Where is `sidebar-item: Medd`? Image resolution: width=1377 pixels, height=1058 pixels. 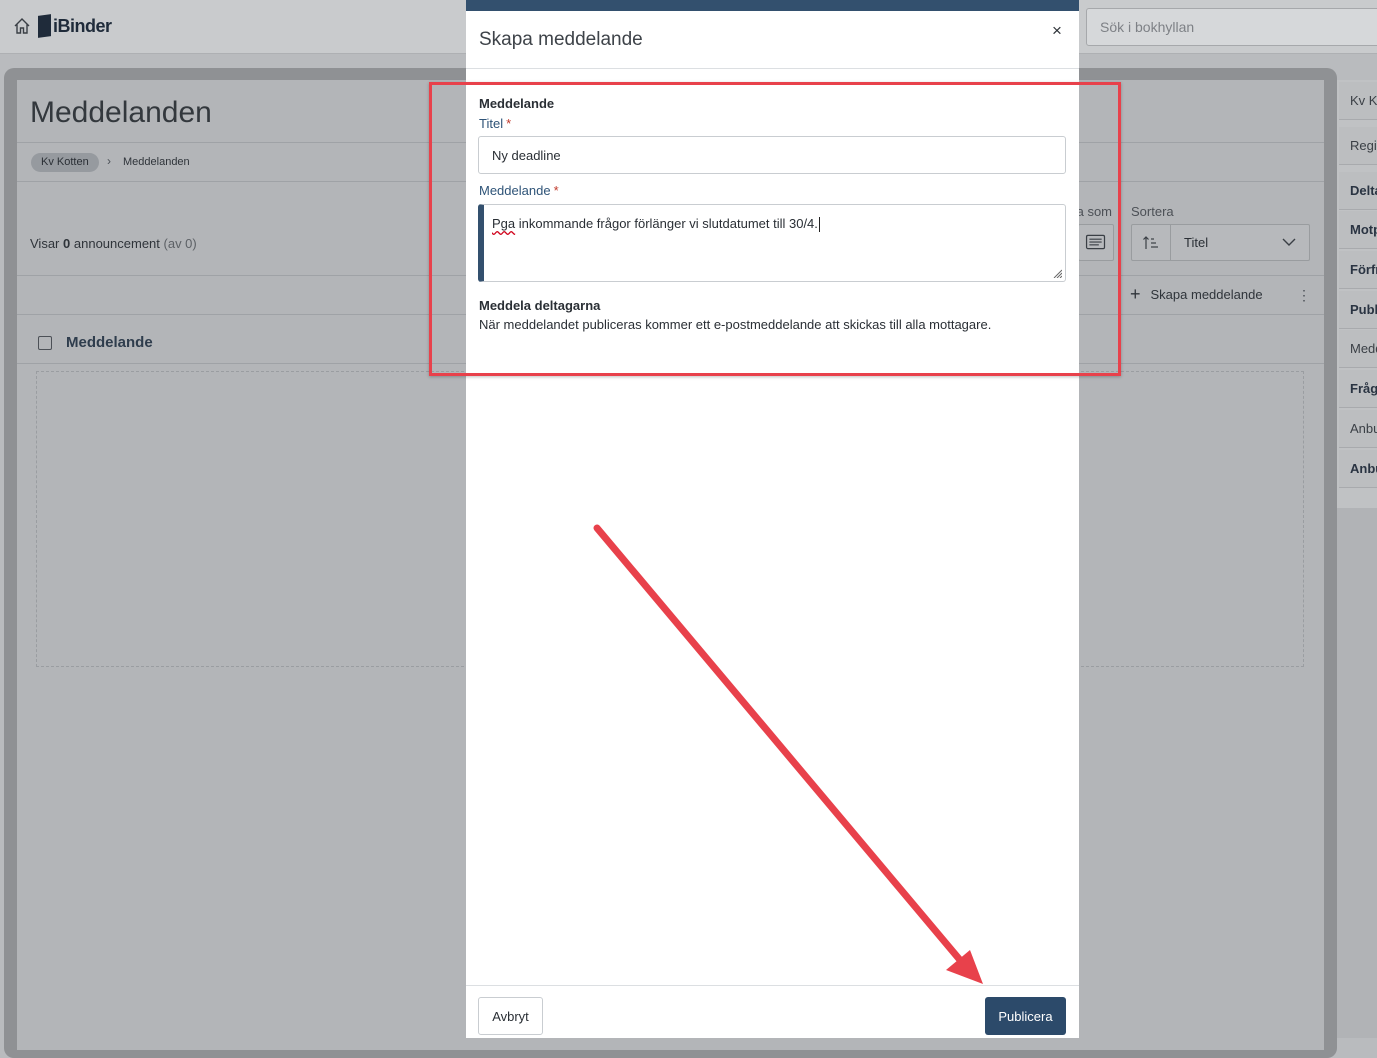 sidebar-item: Medd is located at coordinates (1358, 349).